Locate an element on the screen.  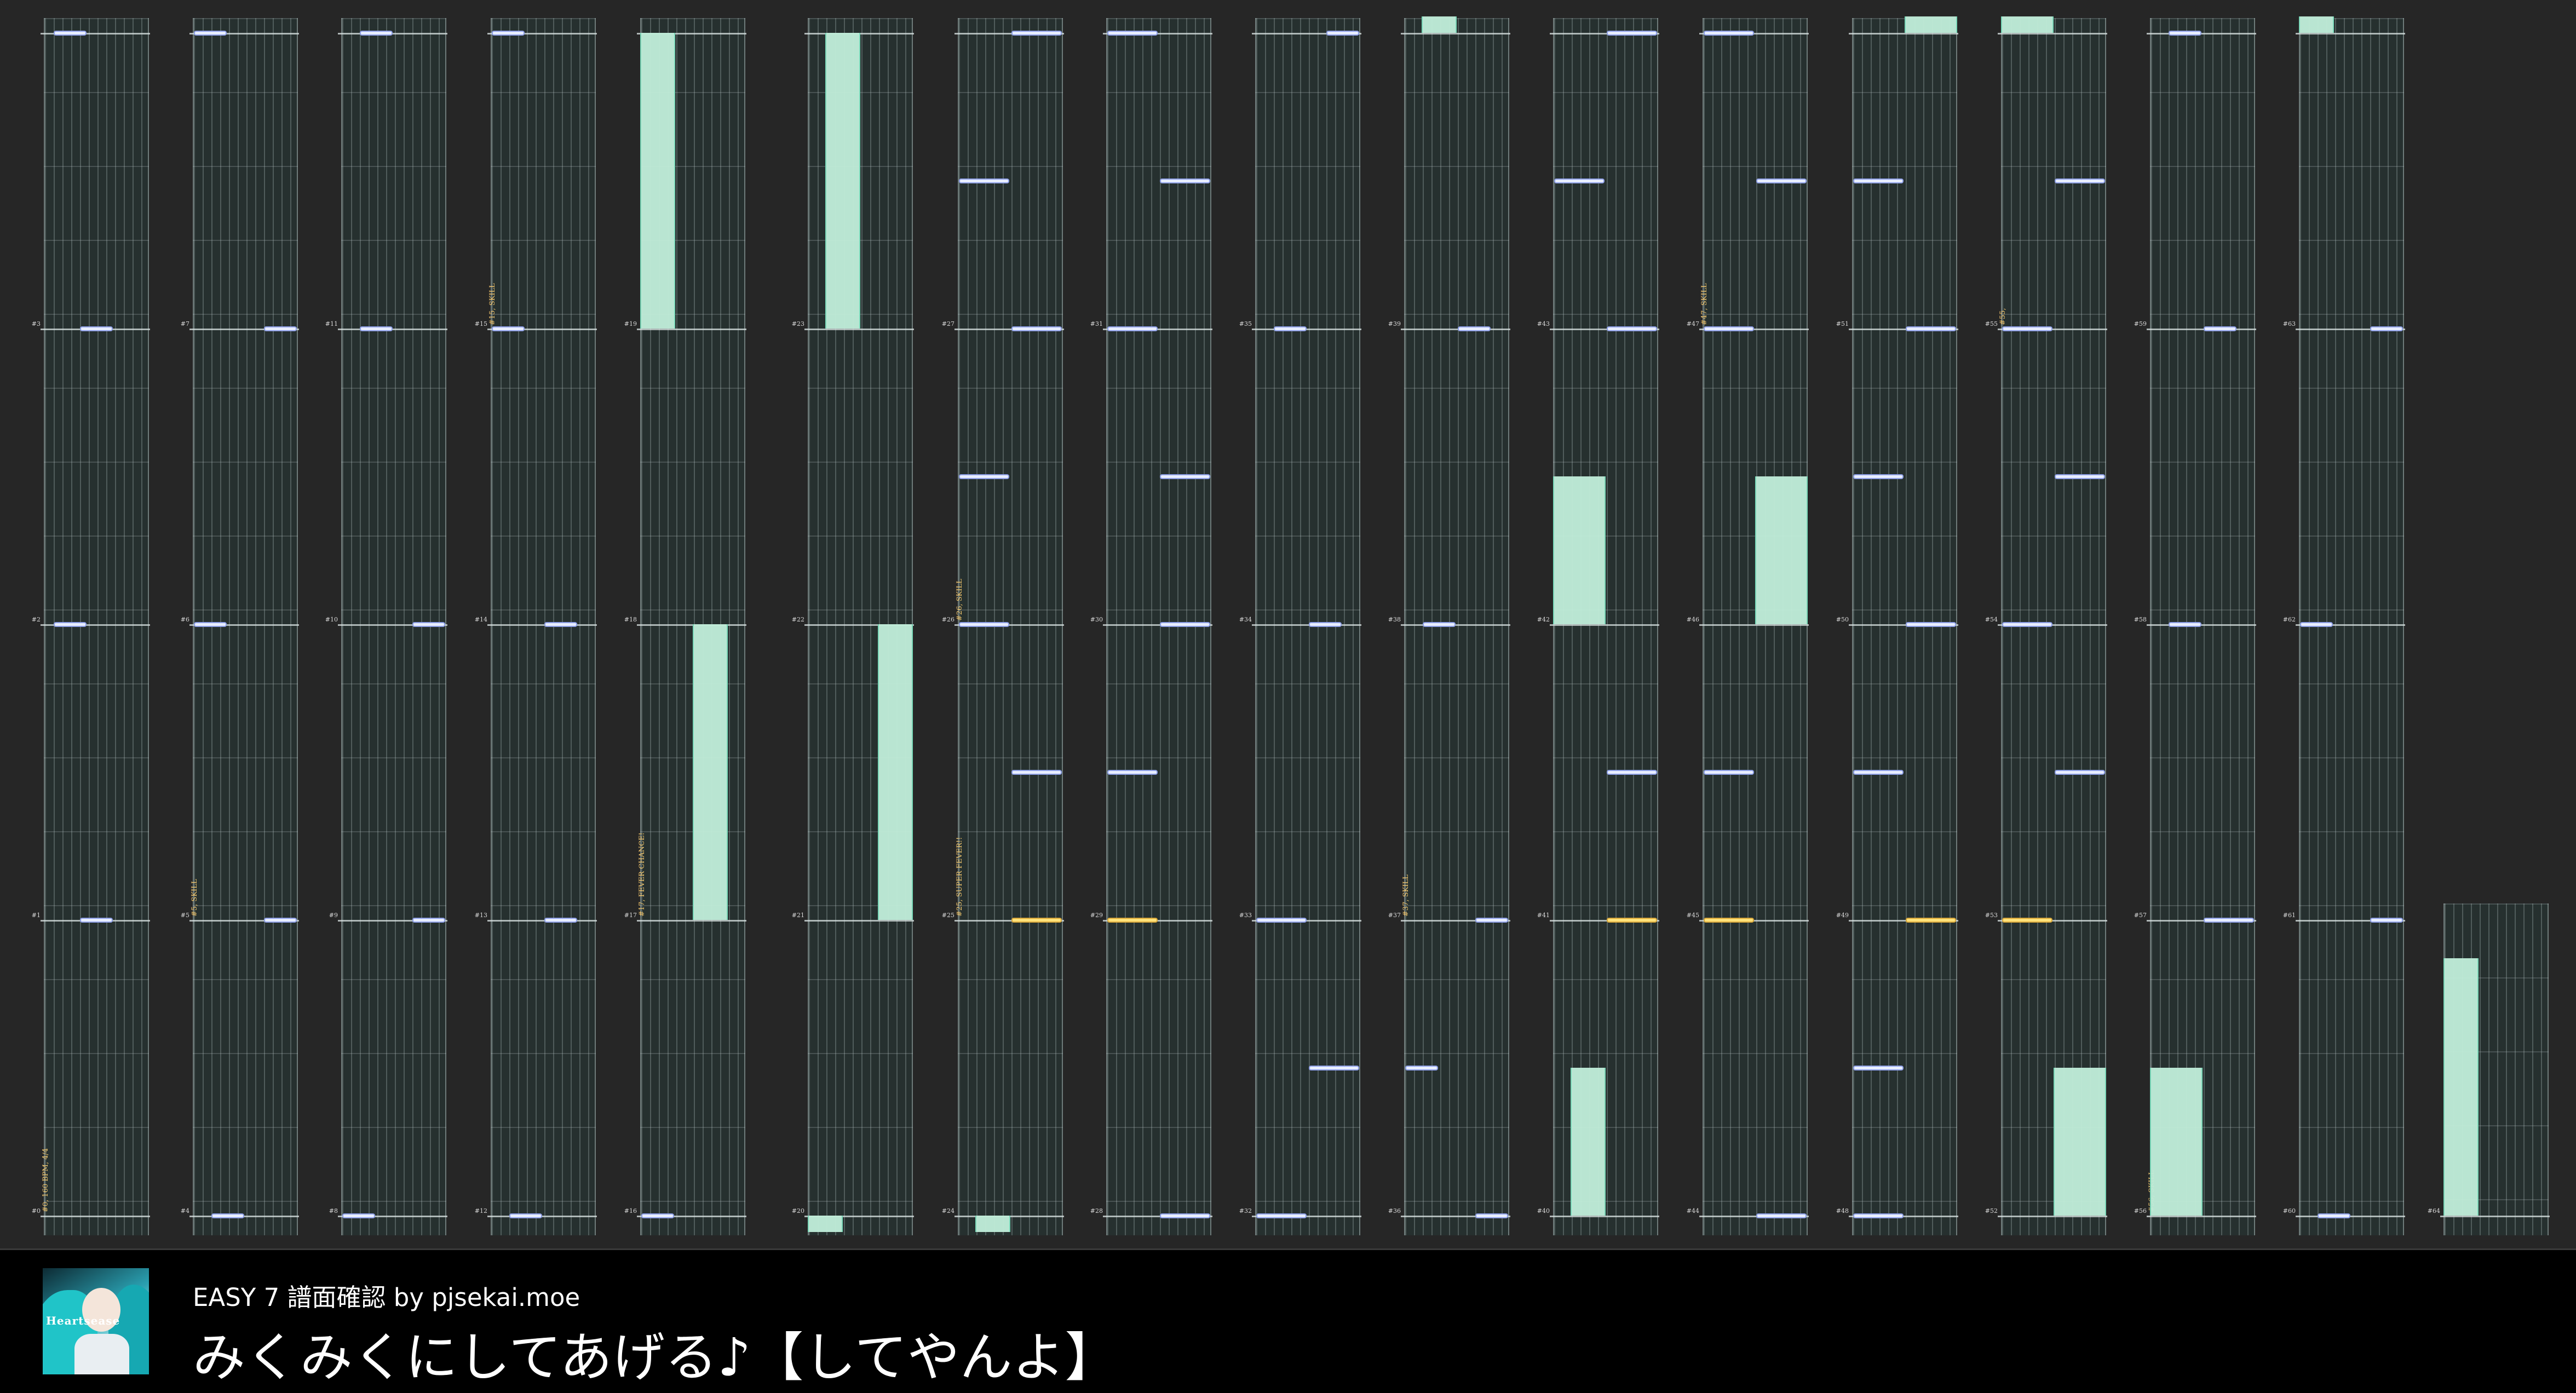
measure-number: #17 is located at coordinates (630, 915).